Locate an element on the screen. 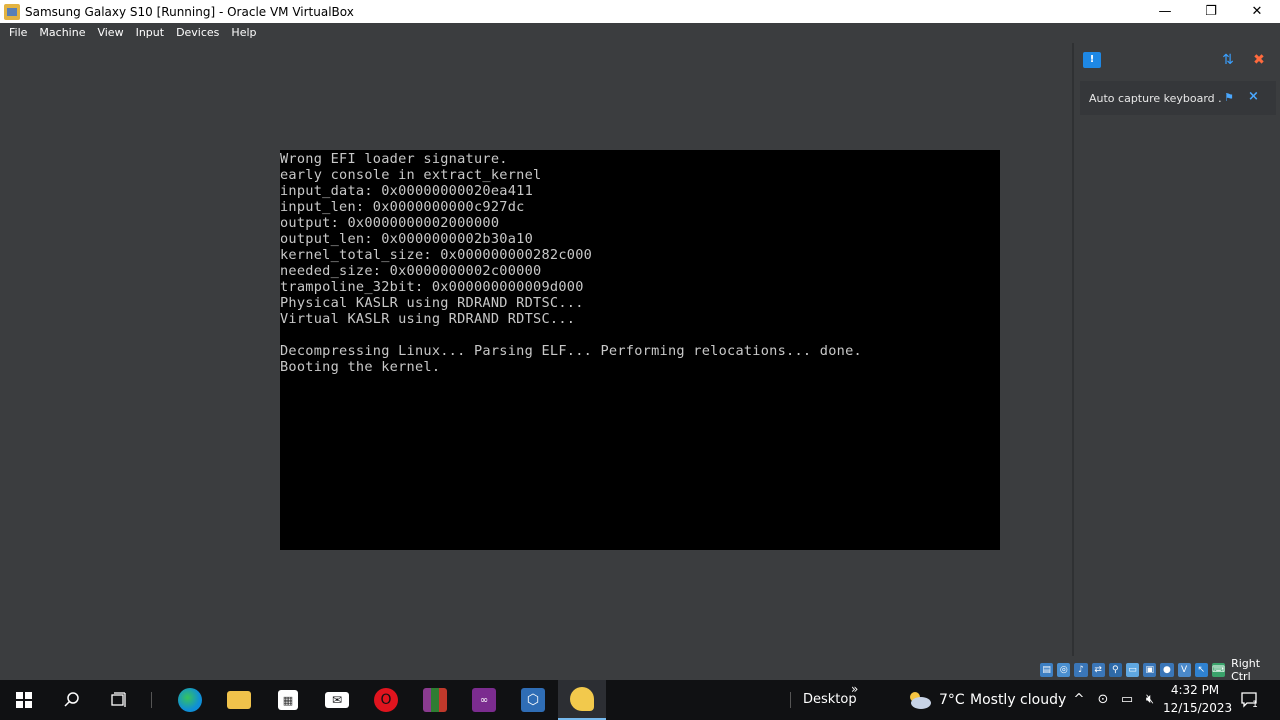 The image size is (1280, 720). keyboard-icon: ⌨ is located at coordinates (1218, 669).